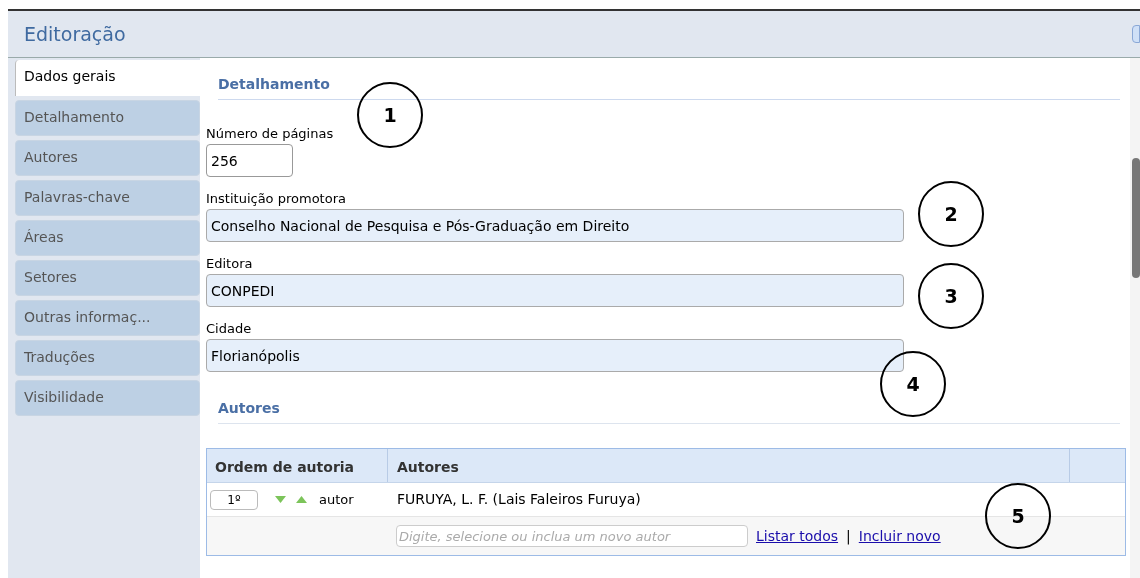 The height and width of the screenshot is (578, 1140). I want to click on input-field: 256, so click(249, 160).